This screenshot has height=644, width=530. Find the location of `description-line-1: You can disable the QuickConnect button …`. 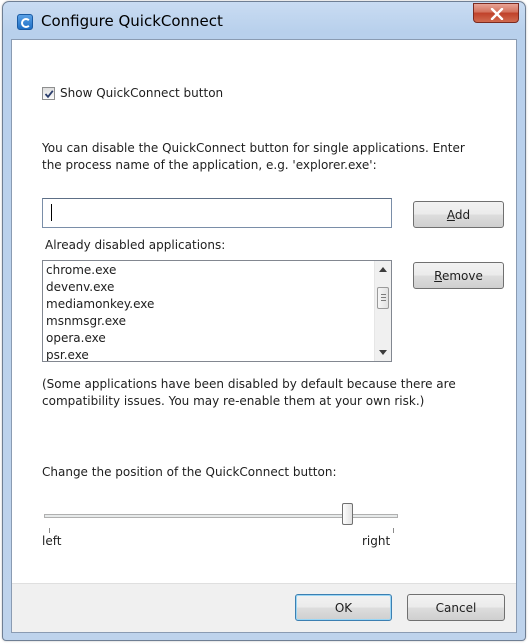

description-line-1: You can disable the QuickConnect button … is located at coordinates (253, 148).